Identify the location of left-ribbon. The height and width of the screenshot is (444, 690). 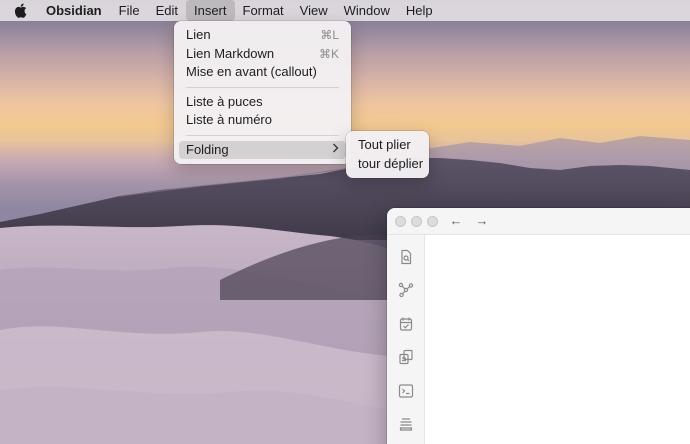
(406, 339).